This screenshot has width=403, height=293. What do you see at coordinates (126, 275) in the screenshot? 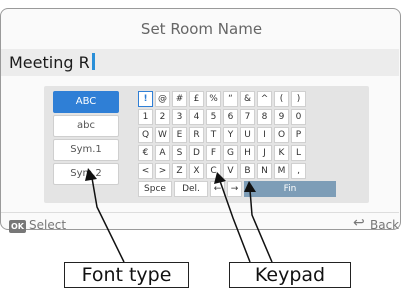
I see `font-type-callout: Font type` at bounding box center [126, 275].